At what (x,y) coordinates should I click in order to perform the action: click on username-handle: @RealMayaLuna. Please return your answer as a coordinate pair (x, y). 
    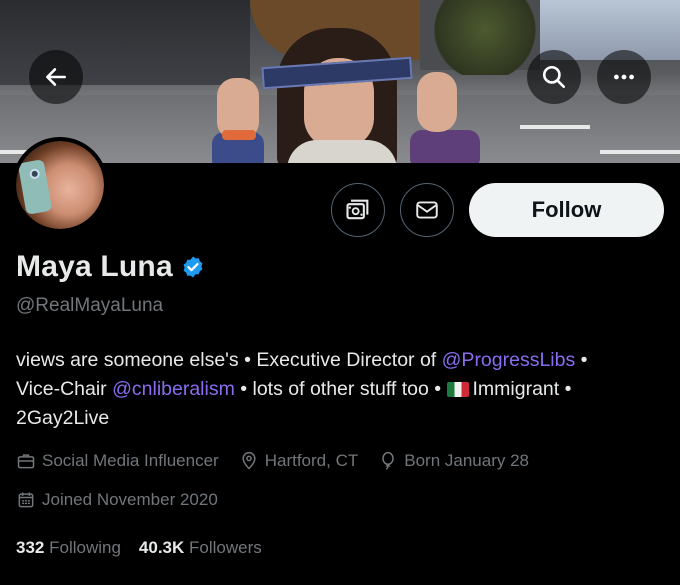
    Looking at the image, I should click on (90, 305).